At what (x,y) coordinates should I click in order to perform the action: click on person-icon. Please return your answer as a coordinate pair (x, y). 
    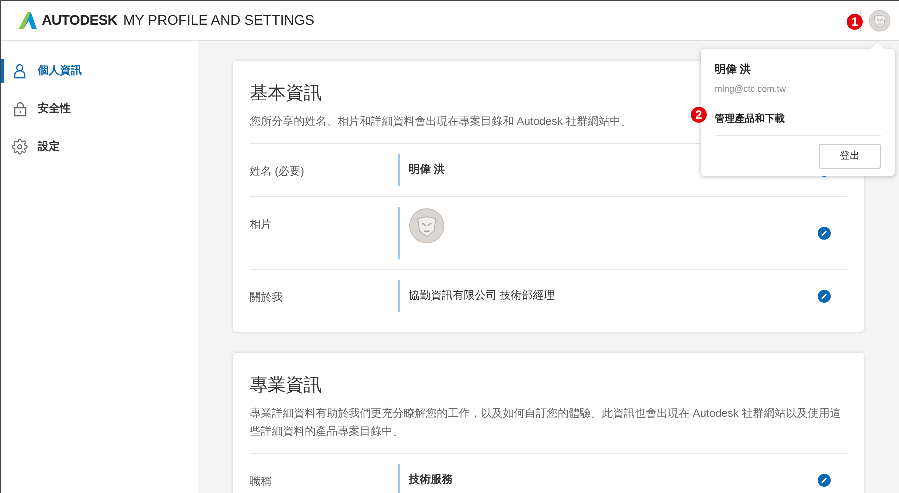
    Looking at the image, I should click on (20, 71).